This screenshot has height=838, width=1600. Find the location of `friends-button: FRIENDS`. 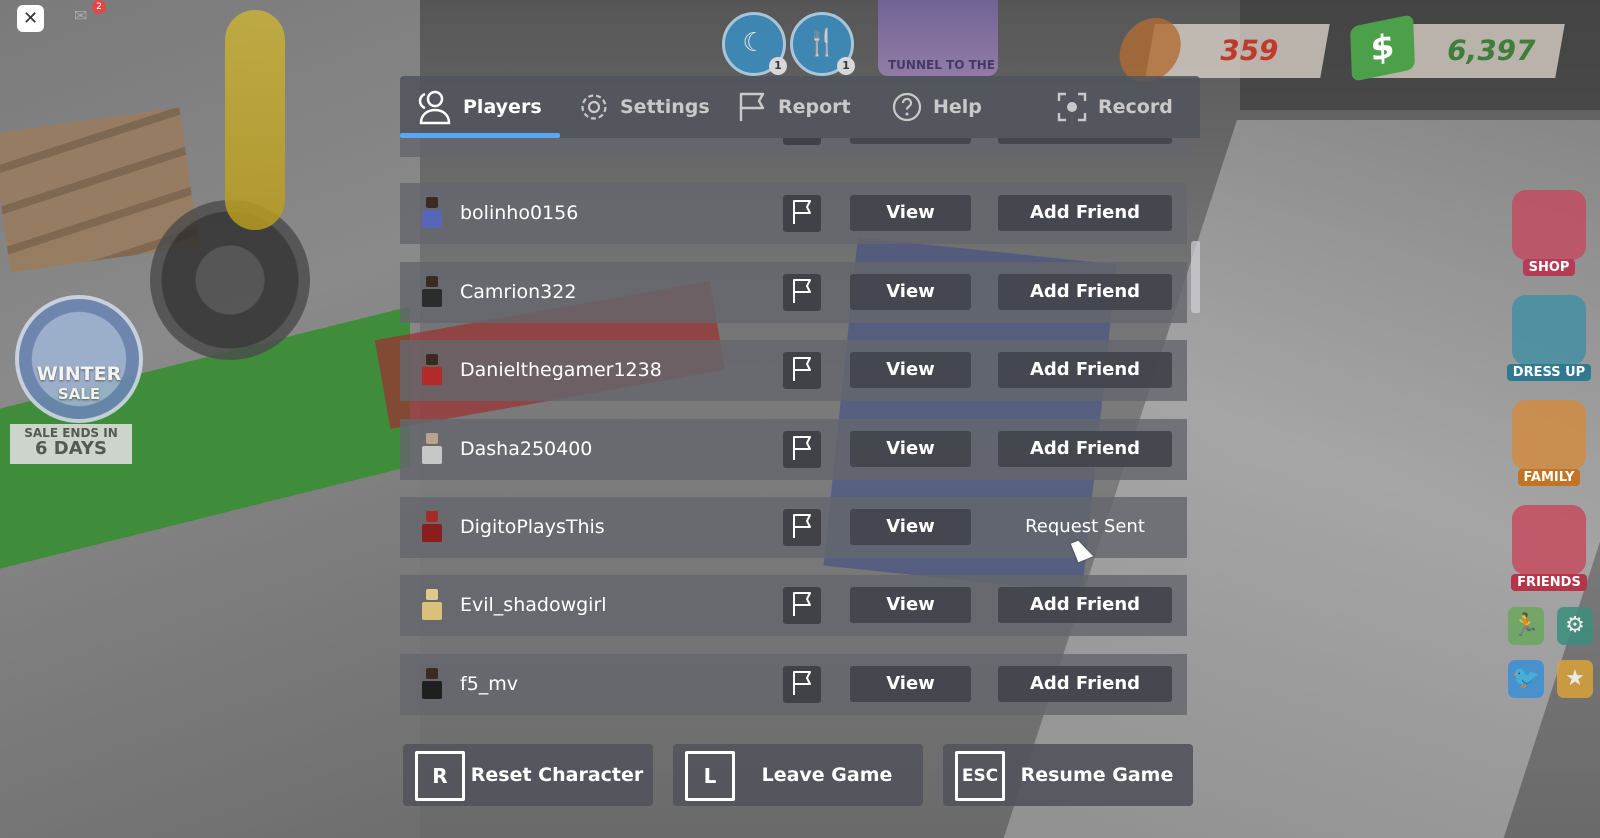

friends-button: FRIENDS is located at coordinates (1549, 548).